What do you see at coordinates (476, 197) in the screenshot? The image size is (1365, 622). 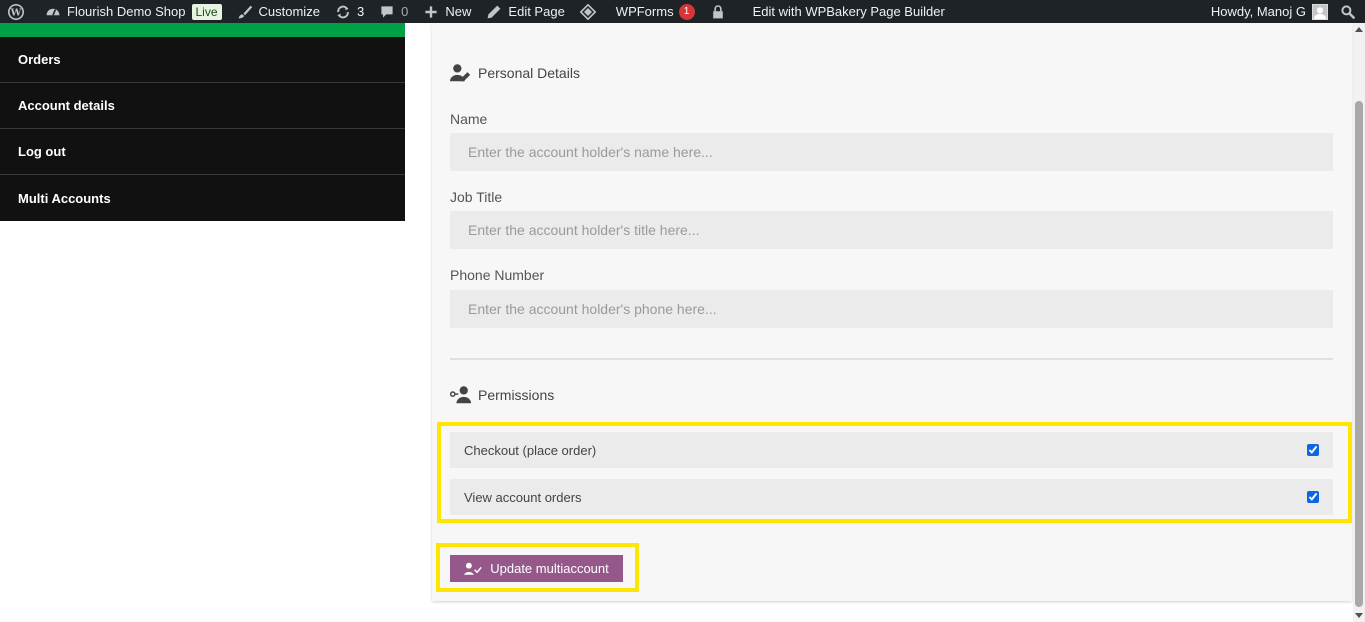 I see `job-title-label: Job Title` at bounding box center [476, 197].